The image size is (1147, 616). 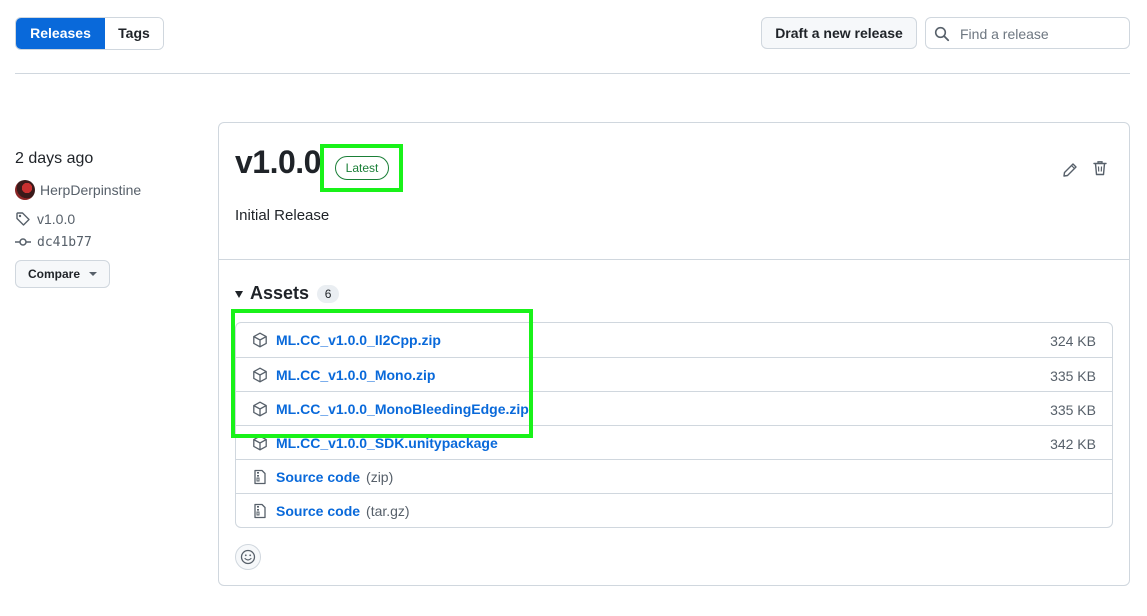 I want to click on find-release-search, so click(x=1027, y=33).